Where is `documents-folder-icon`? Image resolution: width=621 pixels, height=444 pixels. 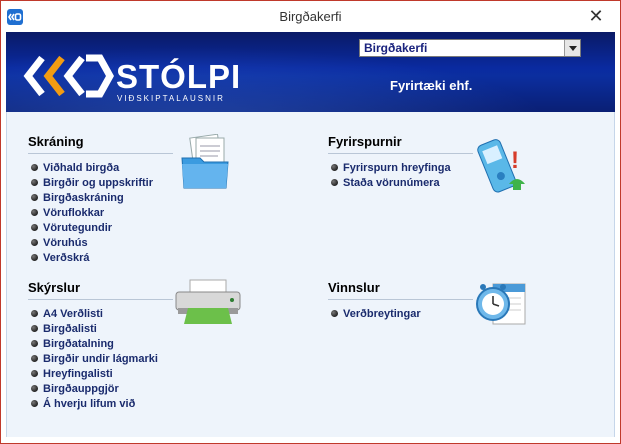
documents-folder-icon is located at coordinates (206, 164).